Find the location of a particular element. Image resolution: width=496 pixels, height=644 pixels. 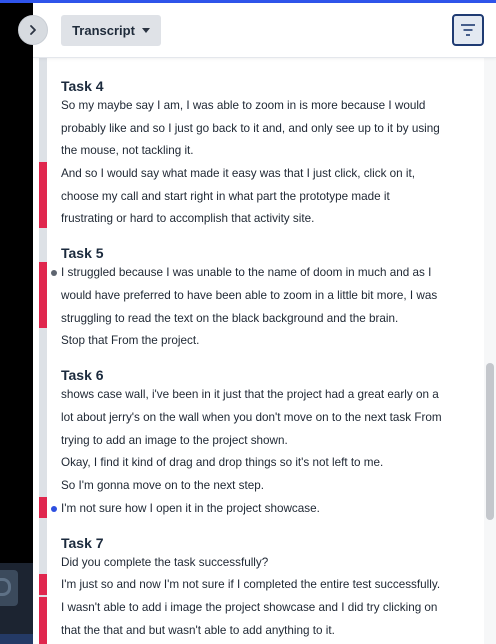

filter-lines-icon is located at coordinates (468, 30).